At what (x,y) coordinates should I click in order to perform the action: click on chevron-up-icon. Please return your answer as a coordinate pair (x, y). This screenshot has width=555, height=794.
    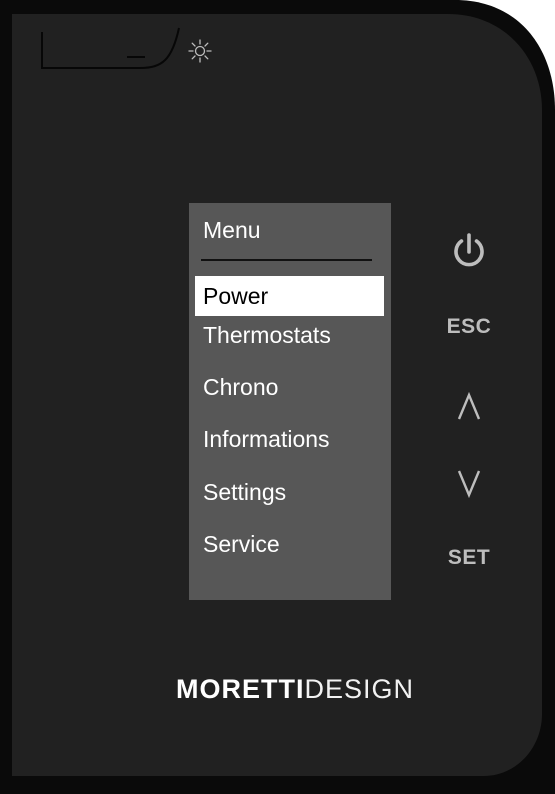
    Looking at the image, I should click on (469, 406).